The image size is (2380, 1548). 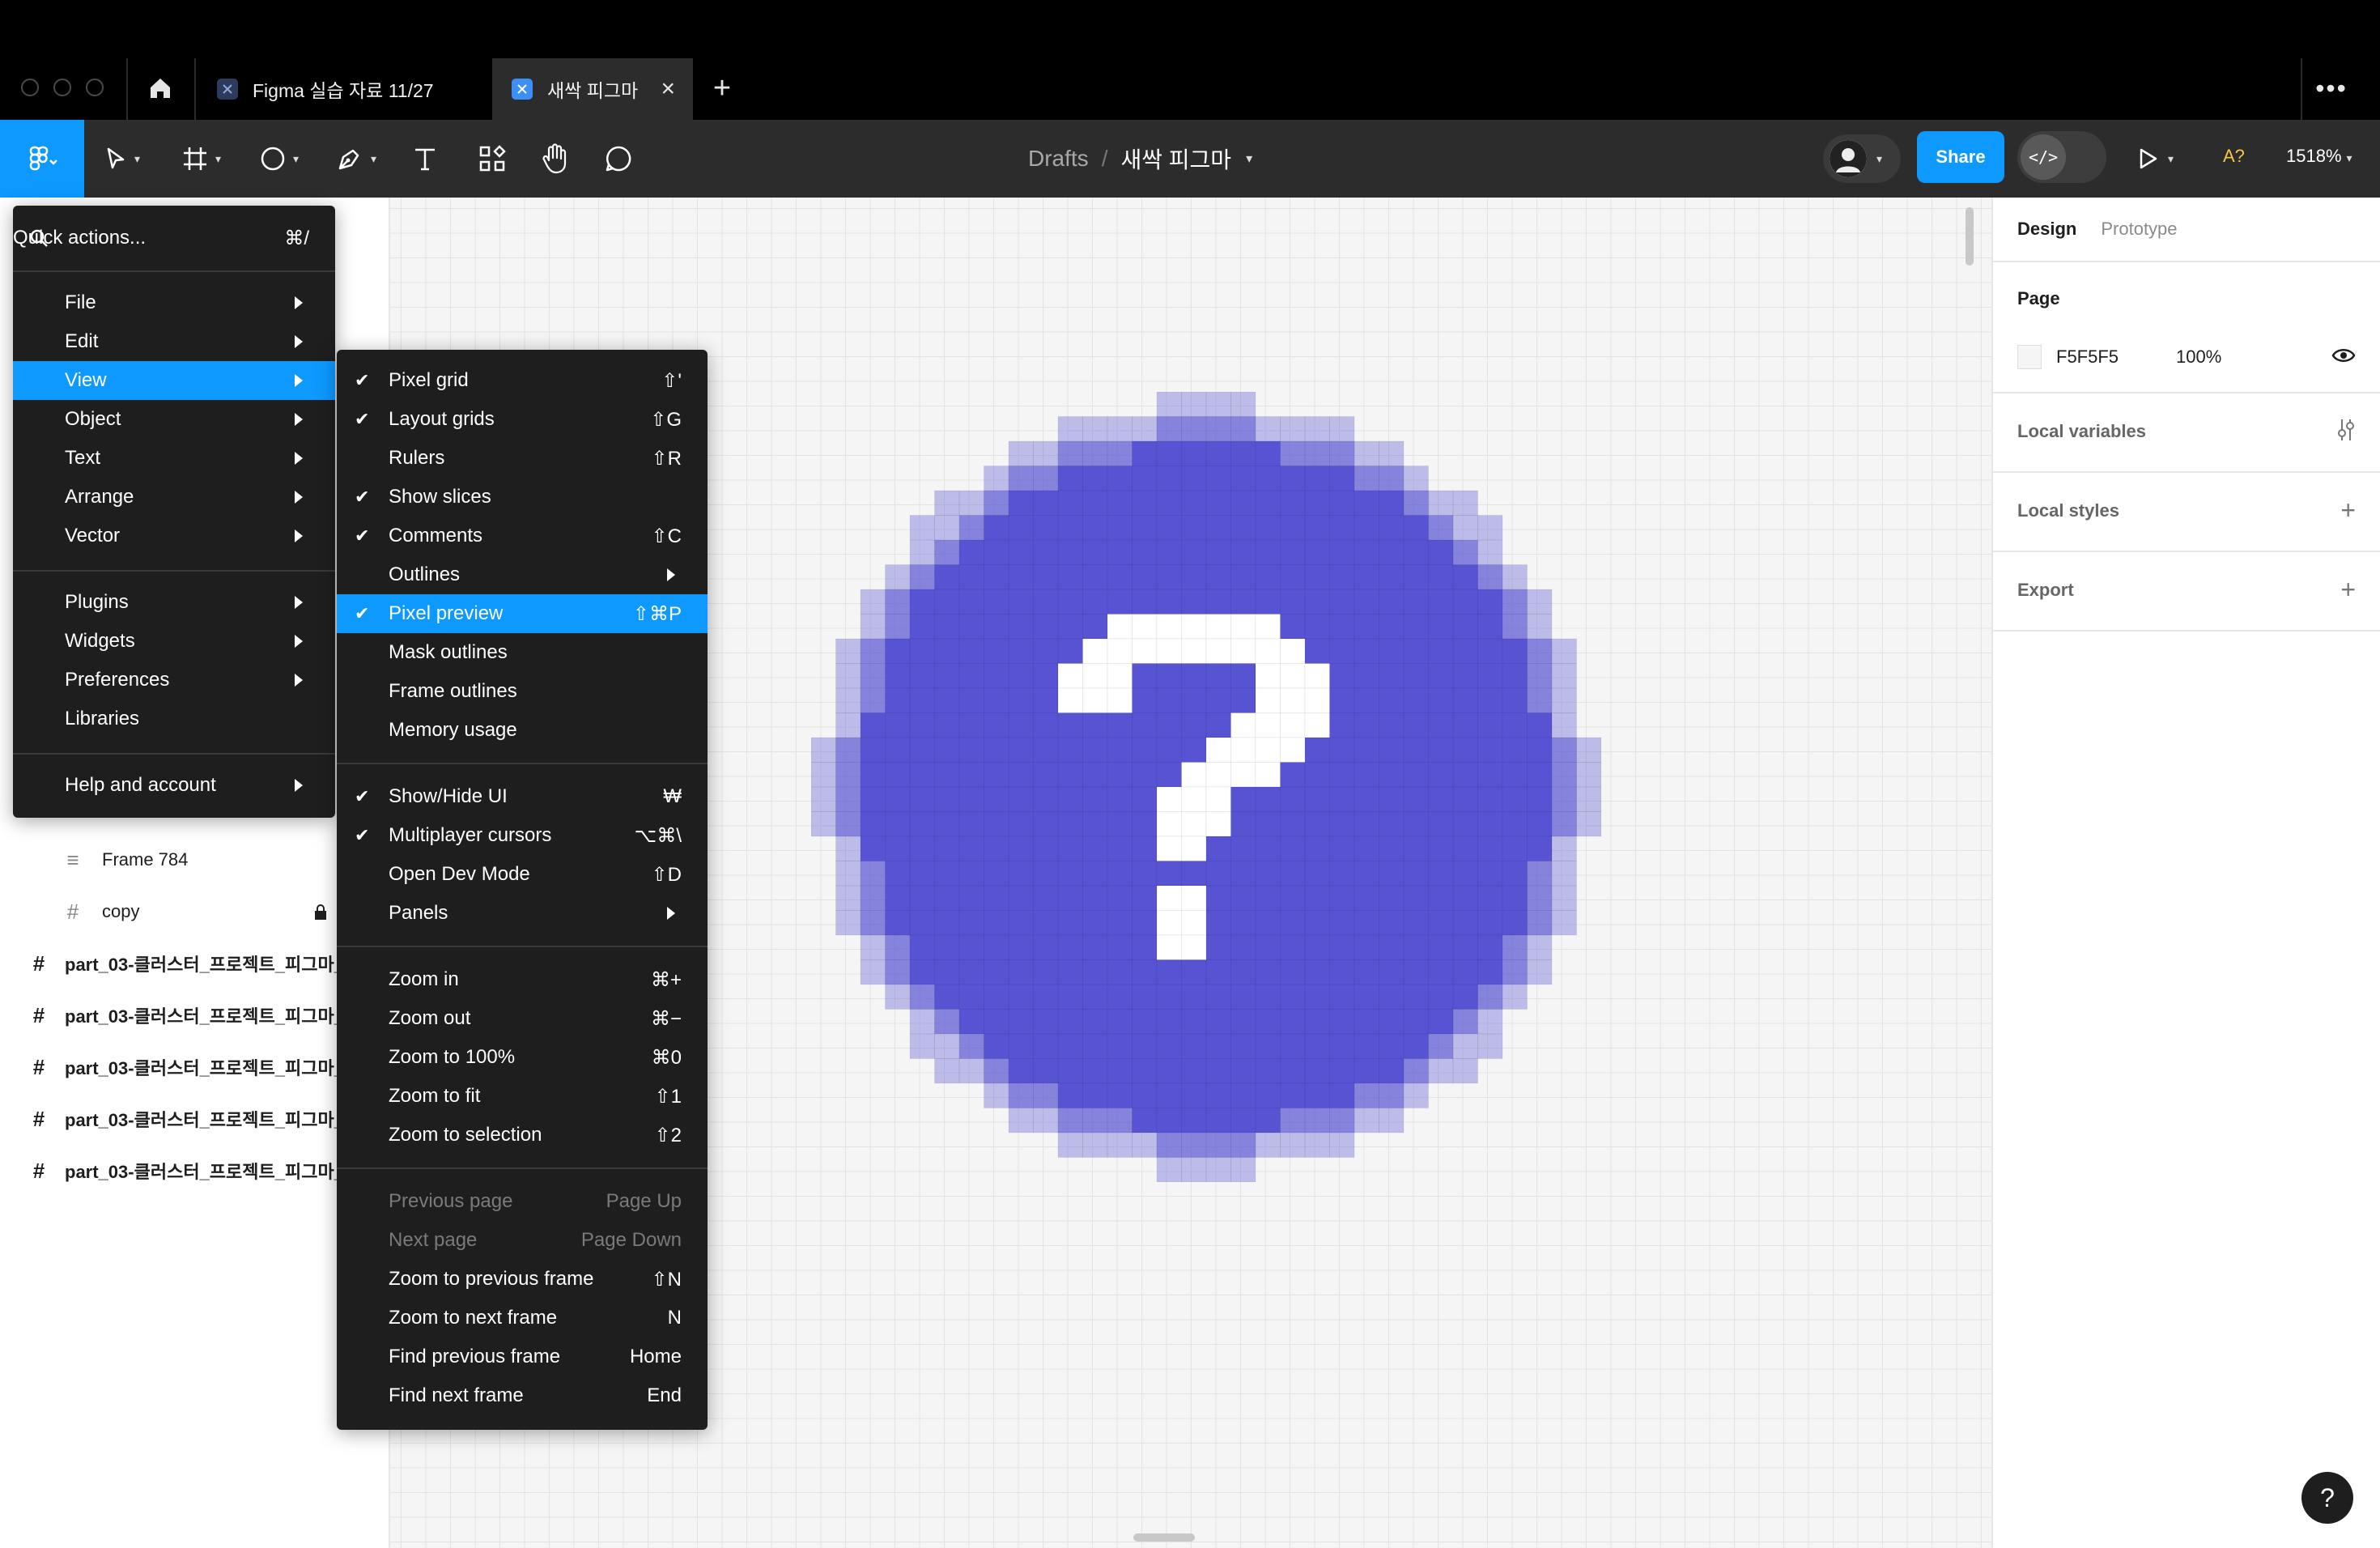 What do you see at coordinates (2046, 230) in the screenshot?
I see `tab-design: Design` at bounding box center [2046, 230].